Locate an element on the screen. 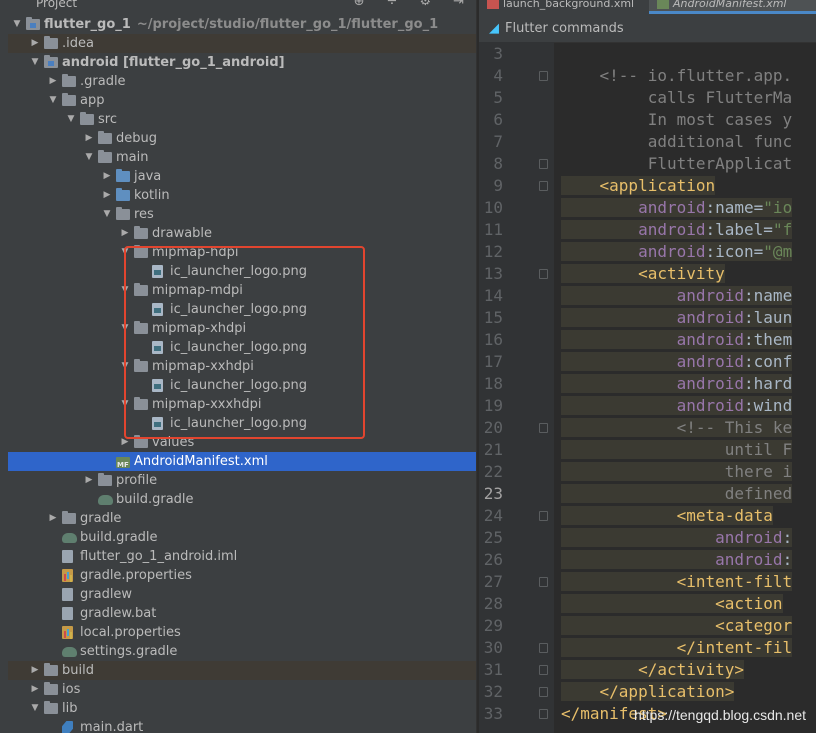 This screenshot has width=816, height=733. tree-file-main-dart: main.dart is located at coordinates (242, 725).